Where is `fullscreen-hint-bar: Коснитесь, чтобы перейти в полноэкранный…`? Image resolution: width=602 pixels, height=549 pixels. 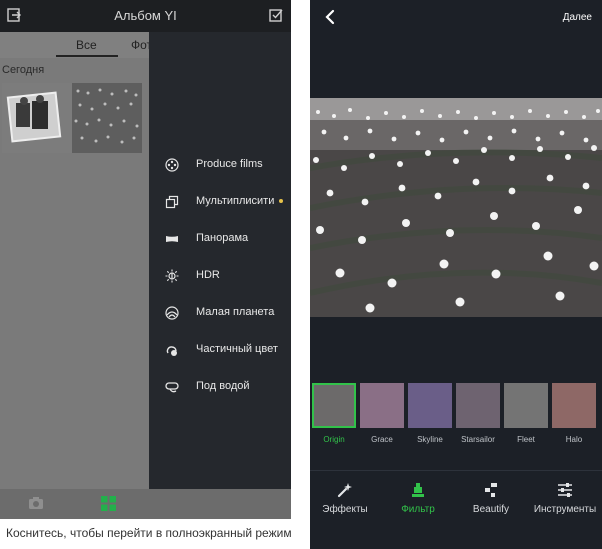
fullscreen-hint-bar: Коснитесь, чтобы перейти в полноэкранный… is located at coordinates (145, 534).